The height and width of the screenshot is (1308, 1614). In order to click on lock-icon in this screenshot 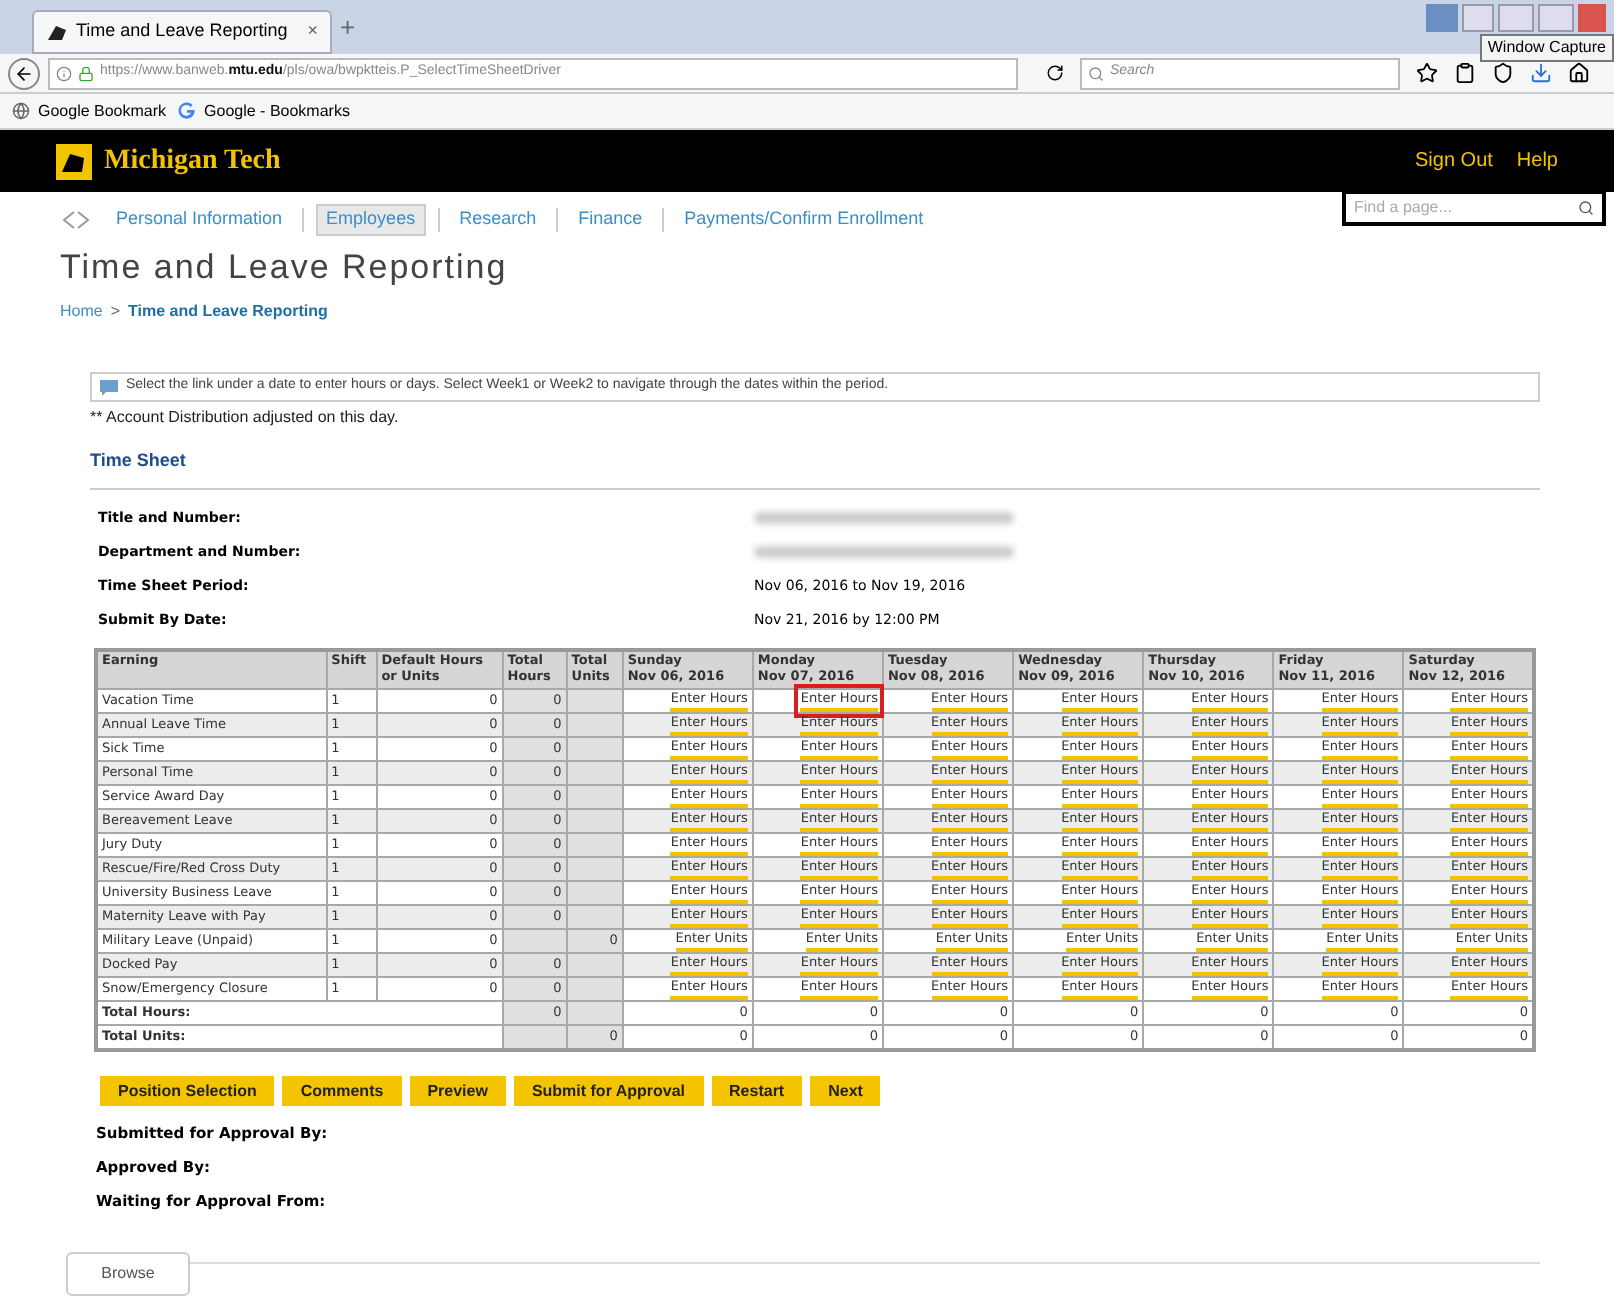, I will do `click(86, 73)`.